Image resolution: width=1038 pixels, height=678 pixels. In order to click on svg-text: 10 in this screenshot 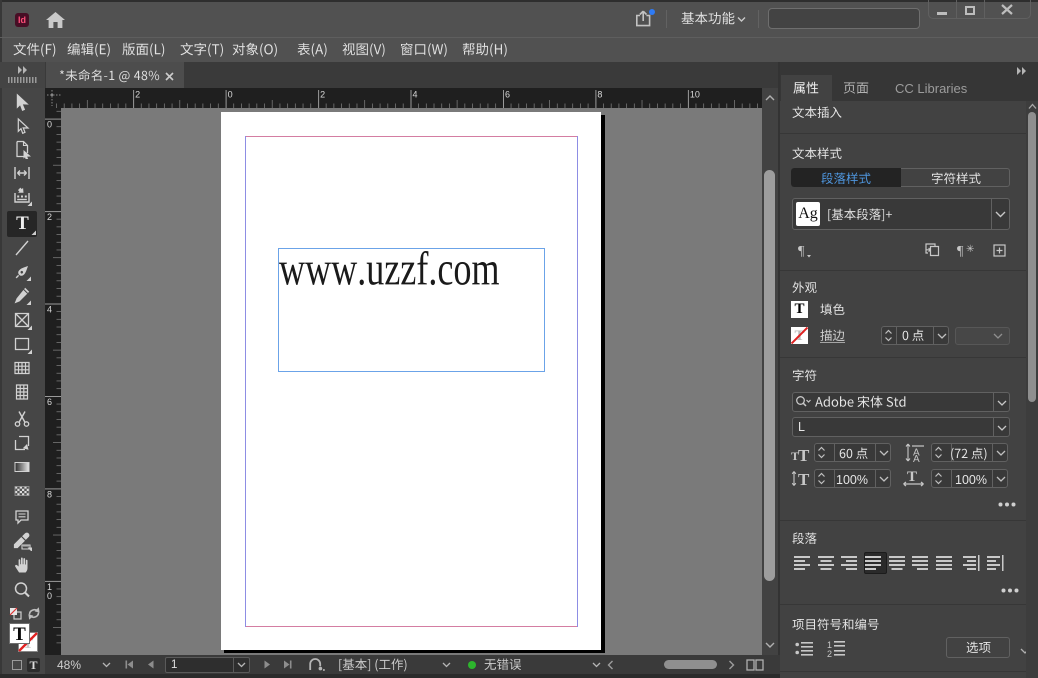, I will do `click(695, 95)`.